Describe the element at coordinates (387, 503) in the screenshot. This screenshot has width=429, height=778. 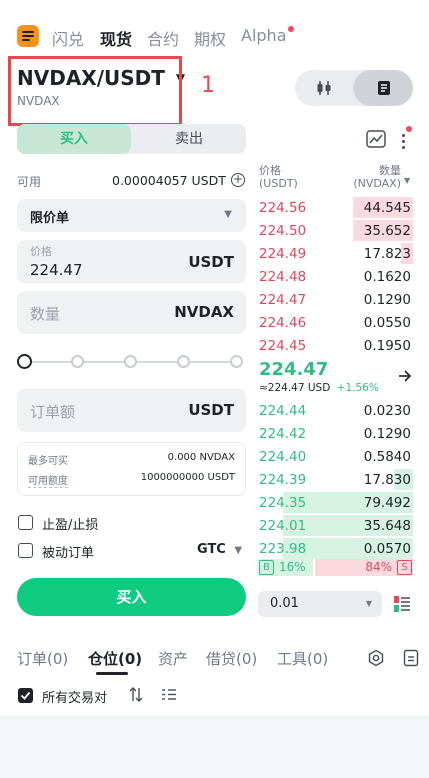
I see `bid-qty: 79.492` at that location.